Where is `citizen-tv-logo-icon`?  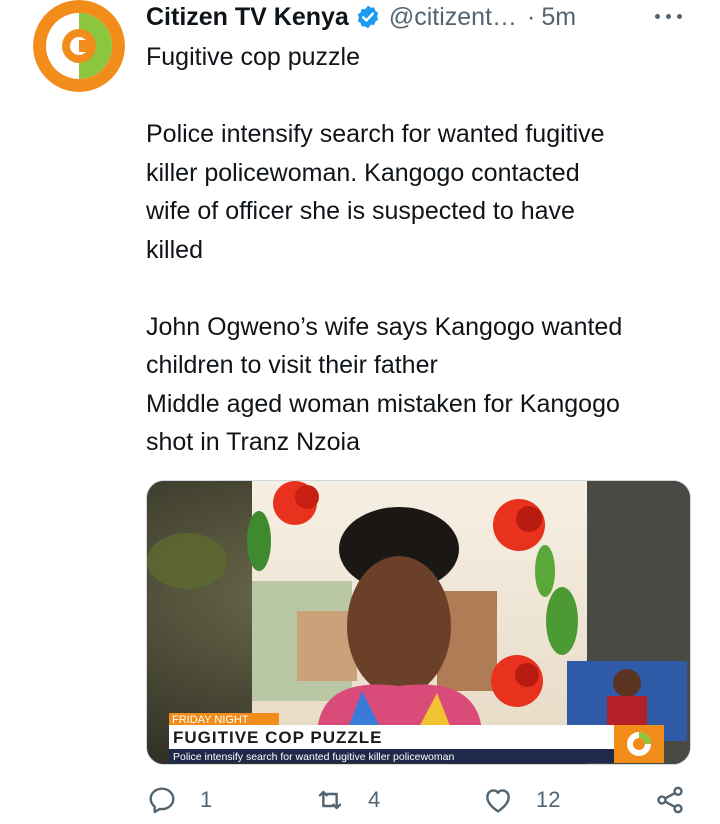
citizen-tv-logo-icon is located at coordinates (79, 46).